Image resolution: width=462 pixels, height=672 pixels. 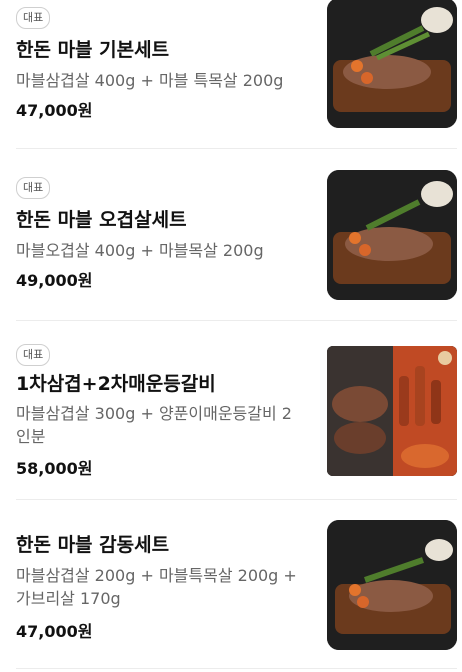 What do you see at coordinates (150, 80) in the screenshot?
I see `menu-item-description: 마블삼겹살 400g + 마블 특목살 200g` at bounding box center [150, 80].